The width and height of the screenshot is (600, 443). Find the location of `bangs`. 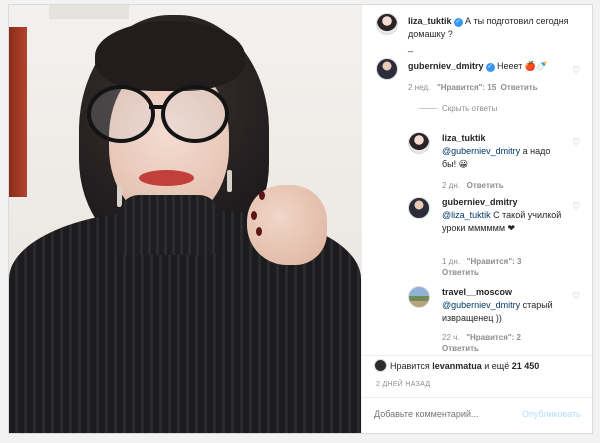

bangs is located at coordinates (170, 56).